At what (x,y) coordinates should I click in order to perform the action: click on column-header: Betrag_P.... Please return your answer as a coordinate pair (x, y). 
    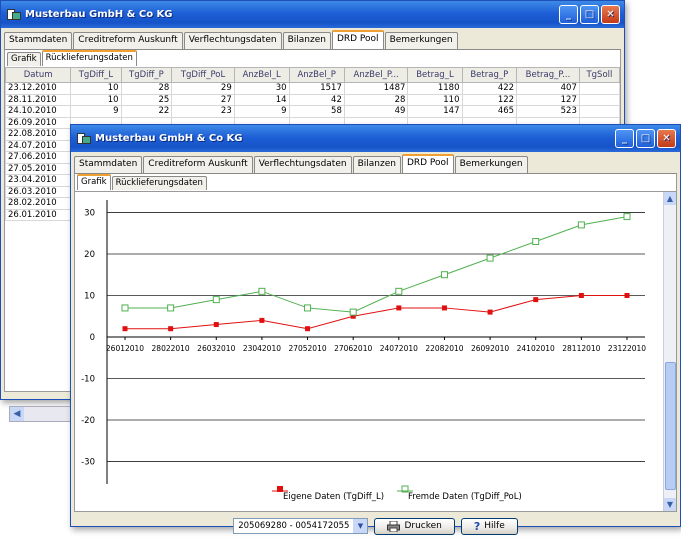
    Looking at the image, I should click on (548, 75).